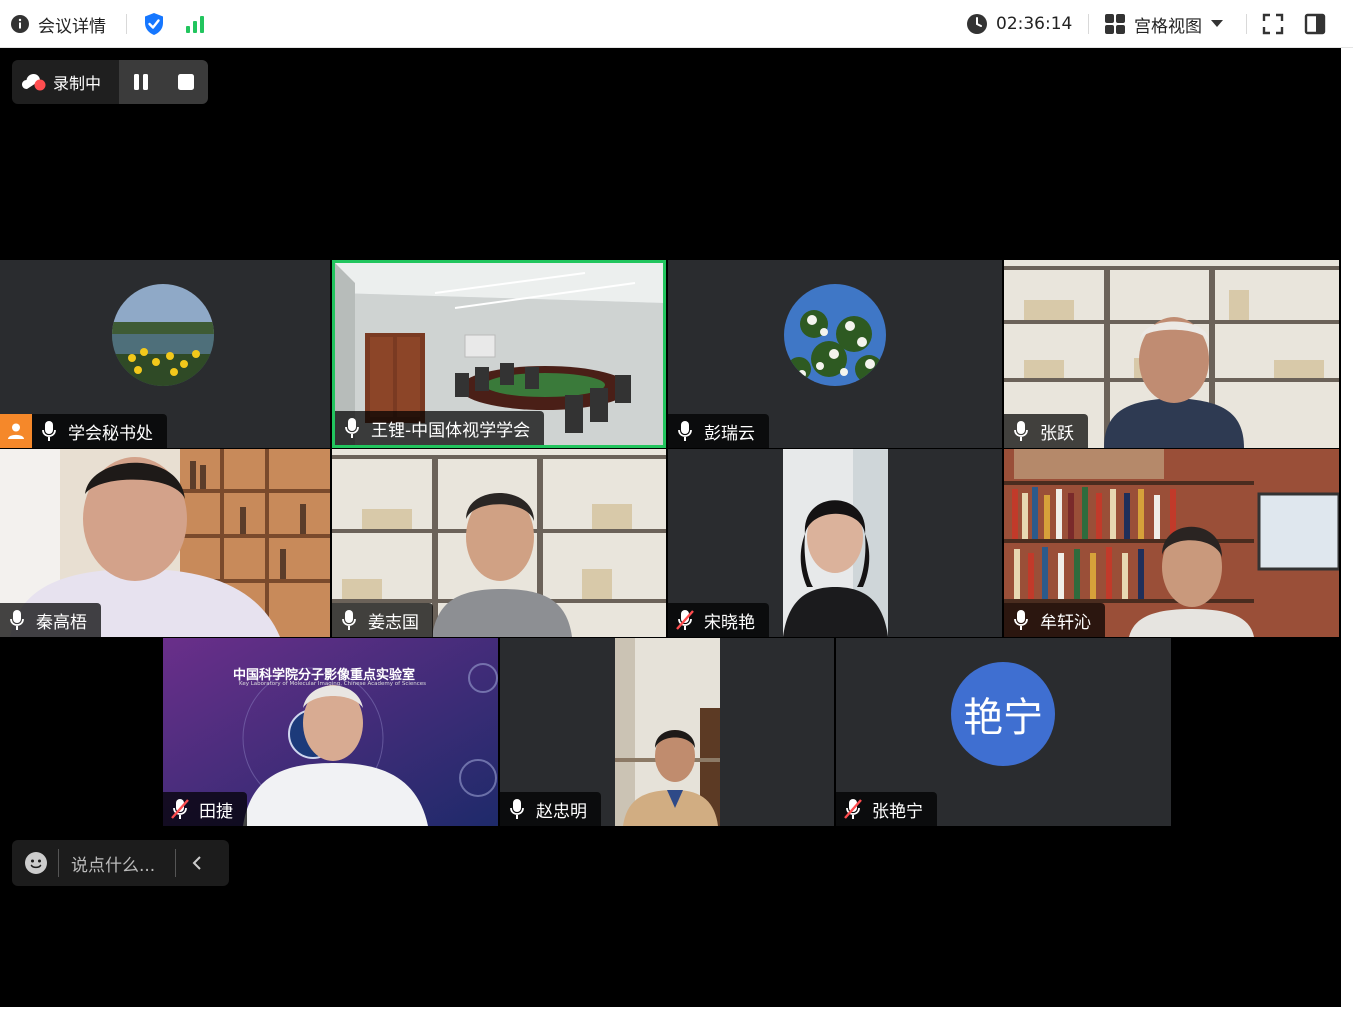 The width and height of the screenshot is (1353, 1017). Describe the element at coordinates (897, 811) in the screenshot. I see `participant-name: 张艳宁` at that location.